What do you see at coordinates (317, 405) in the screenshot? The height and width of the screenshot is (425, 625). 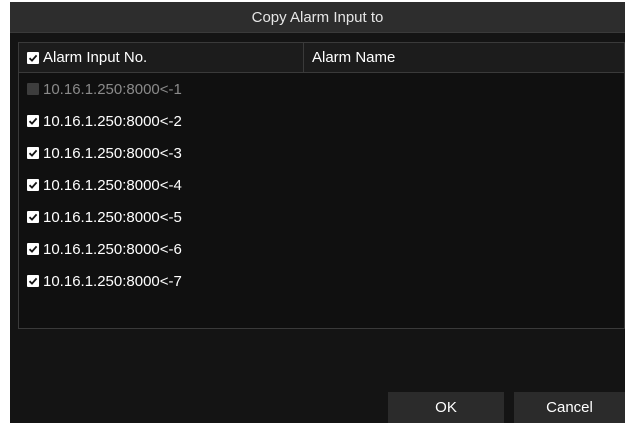 I see `dialog-footer: OK Cancel` at bounding box center [317, 405].